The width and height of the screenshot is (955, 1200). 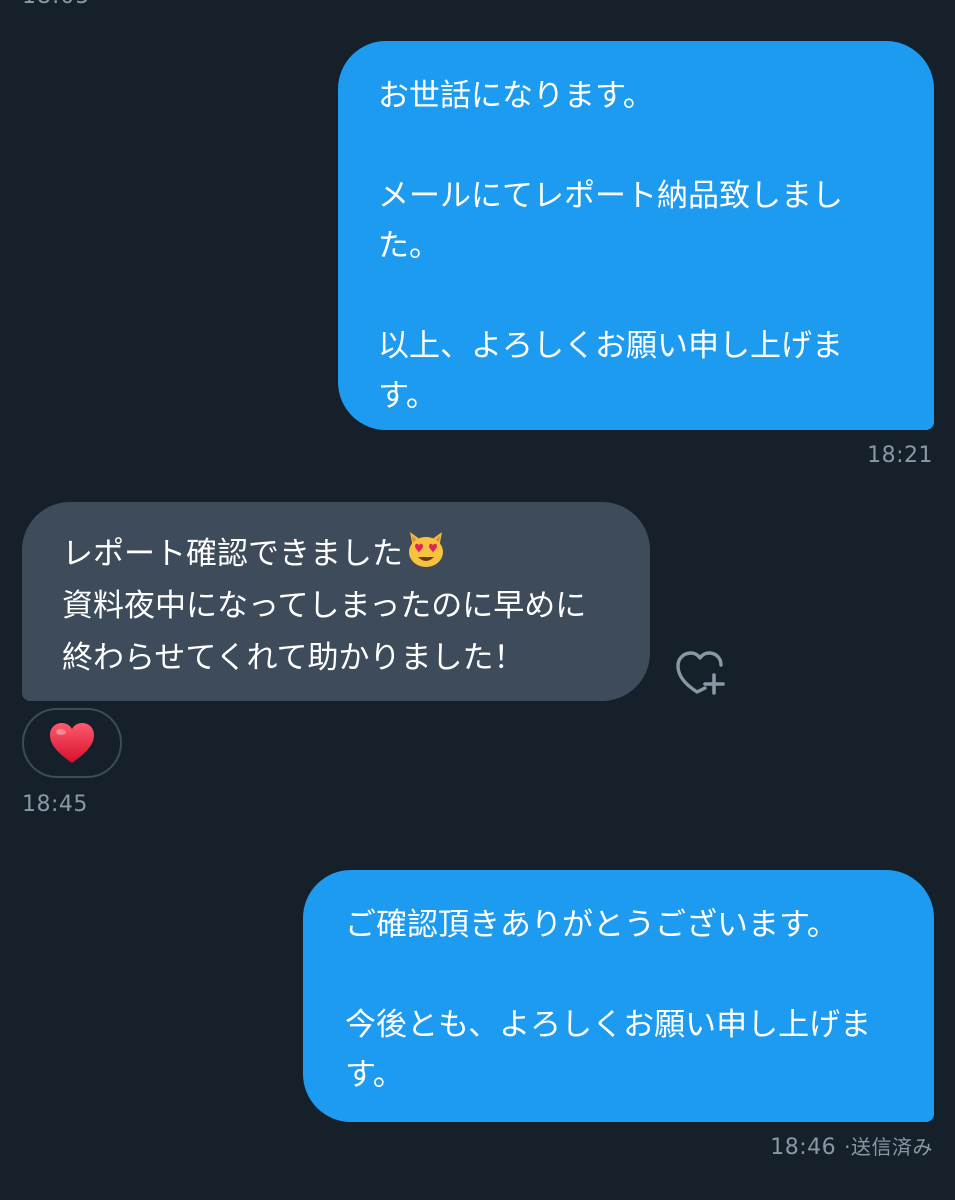 What do you see at coordinates (803, 1147) in the screenshot?
I see `message-timestamp: 18:46` at bounding box center [803, 1147].